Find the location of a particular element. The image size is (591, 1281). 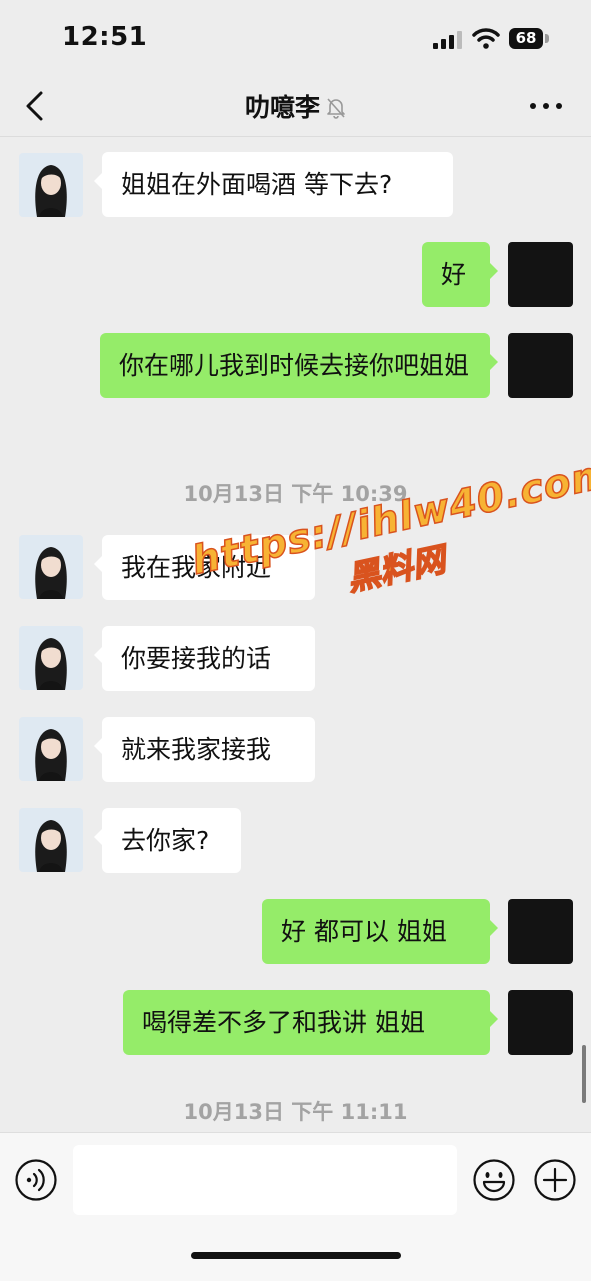

message-text: 你在哪儿我到时候去接你吧姐姐 is located at coordinates (294, 365).